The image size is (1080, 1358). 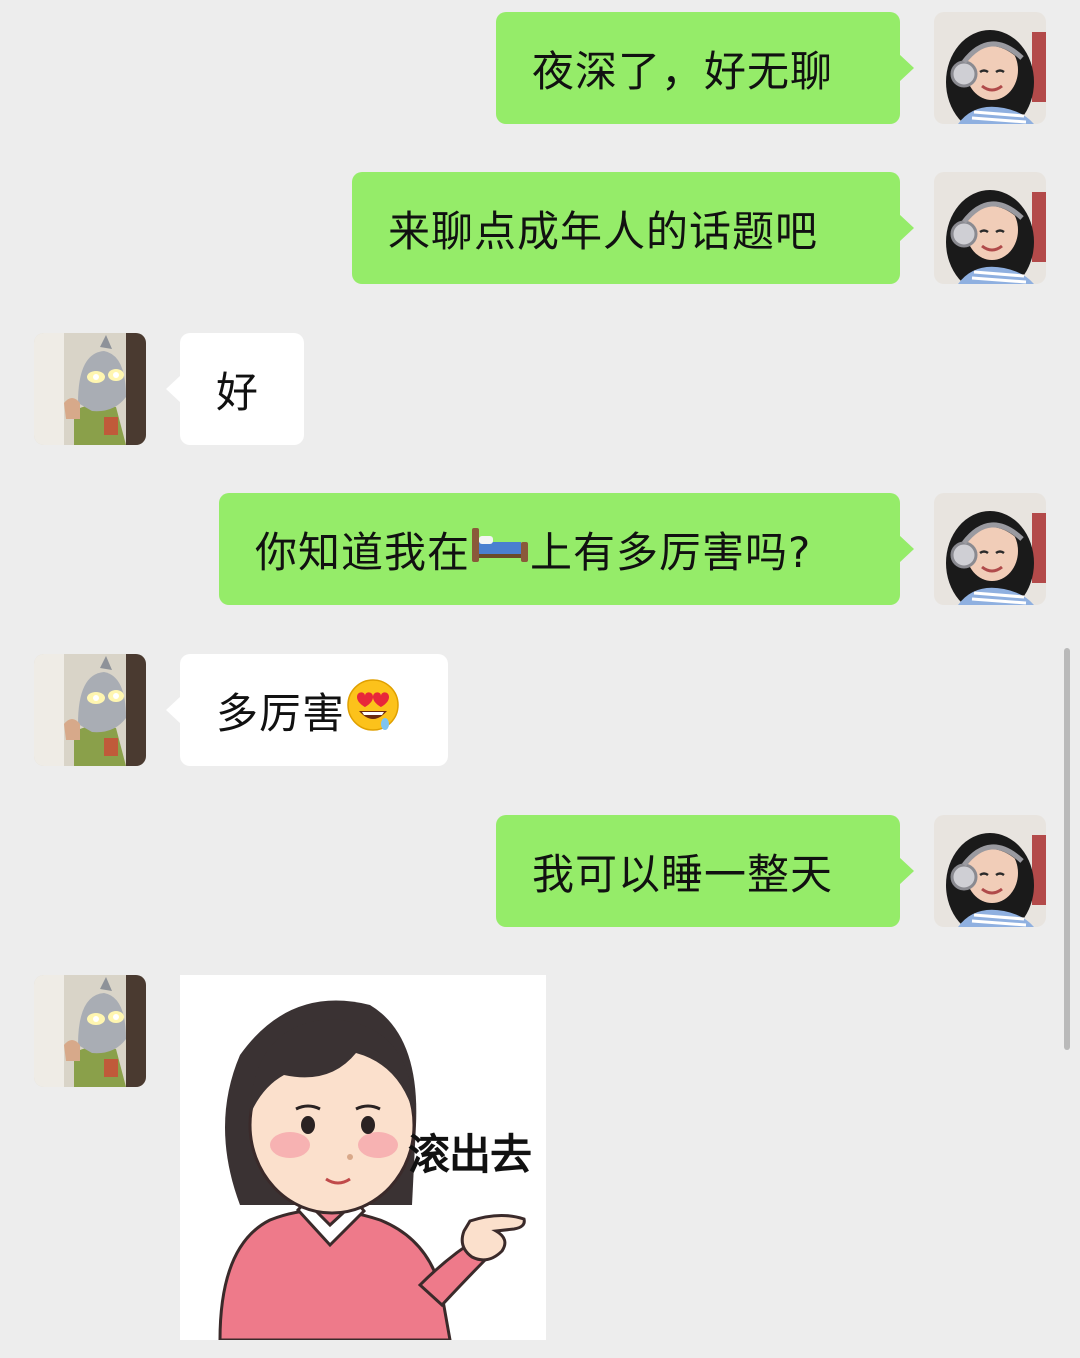 I want to click on message-bubble-outgoing: 我可以睡一整天, so click(x=705, y=871).